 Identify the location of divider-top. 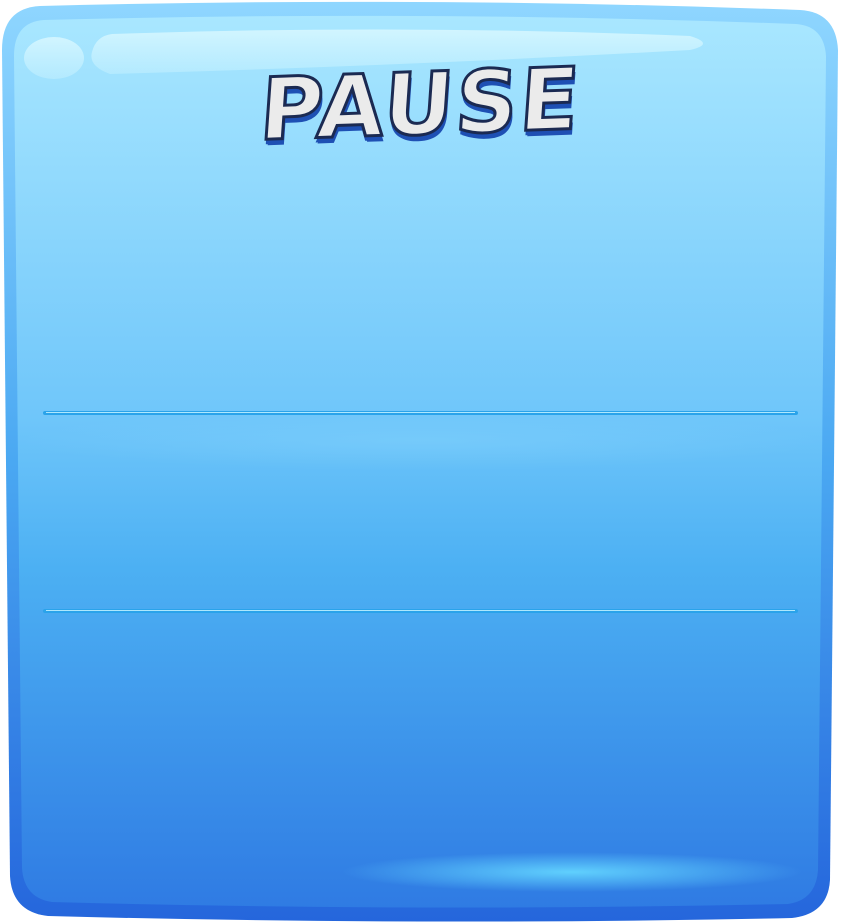
(420, 413).